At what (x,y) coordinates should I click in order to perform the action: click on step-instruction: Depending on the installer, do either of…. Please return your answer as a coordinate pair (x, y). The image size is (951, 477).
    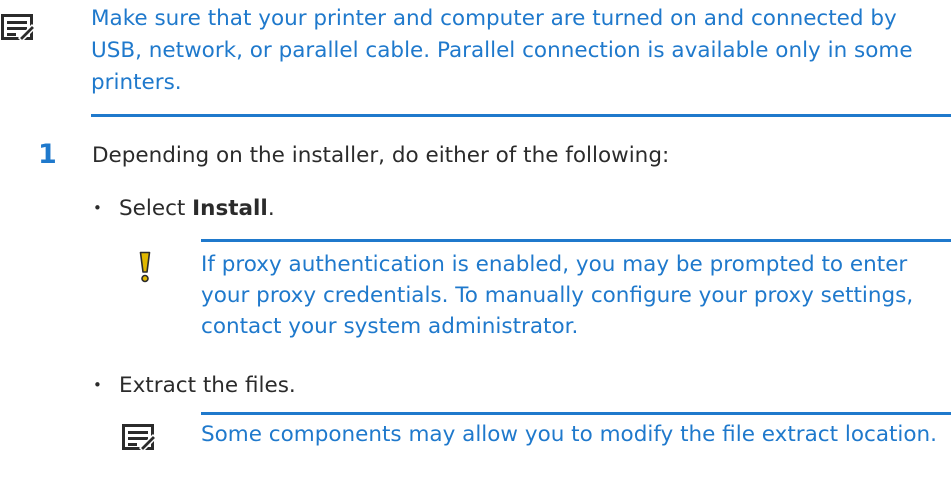
    Looking at the image, I should click on (381, 155).